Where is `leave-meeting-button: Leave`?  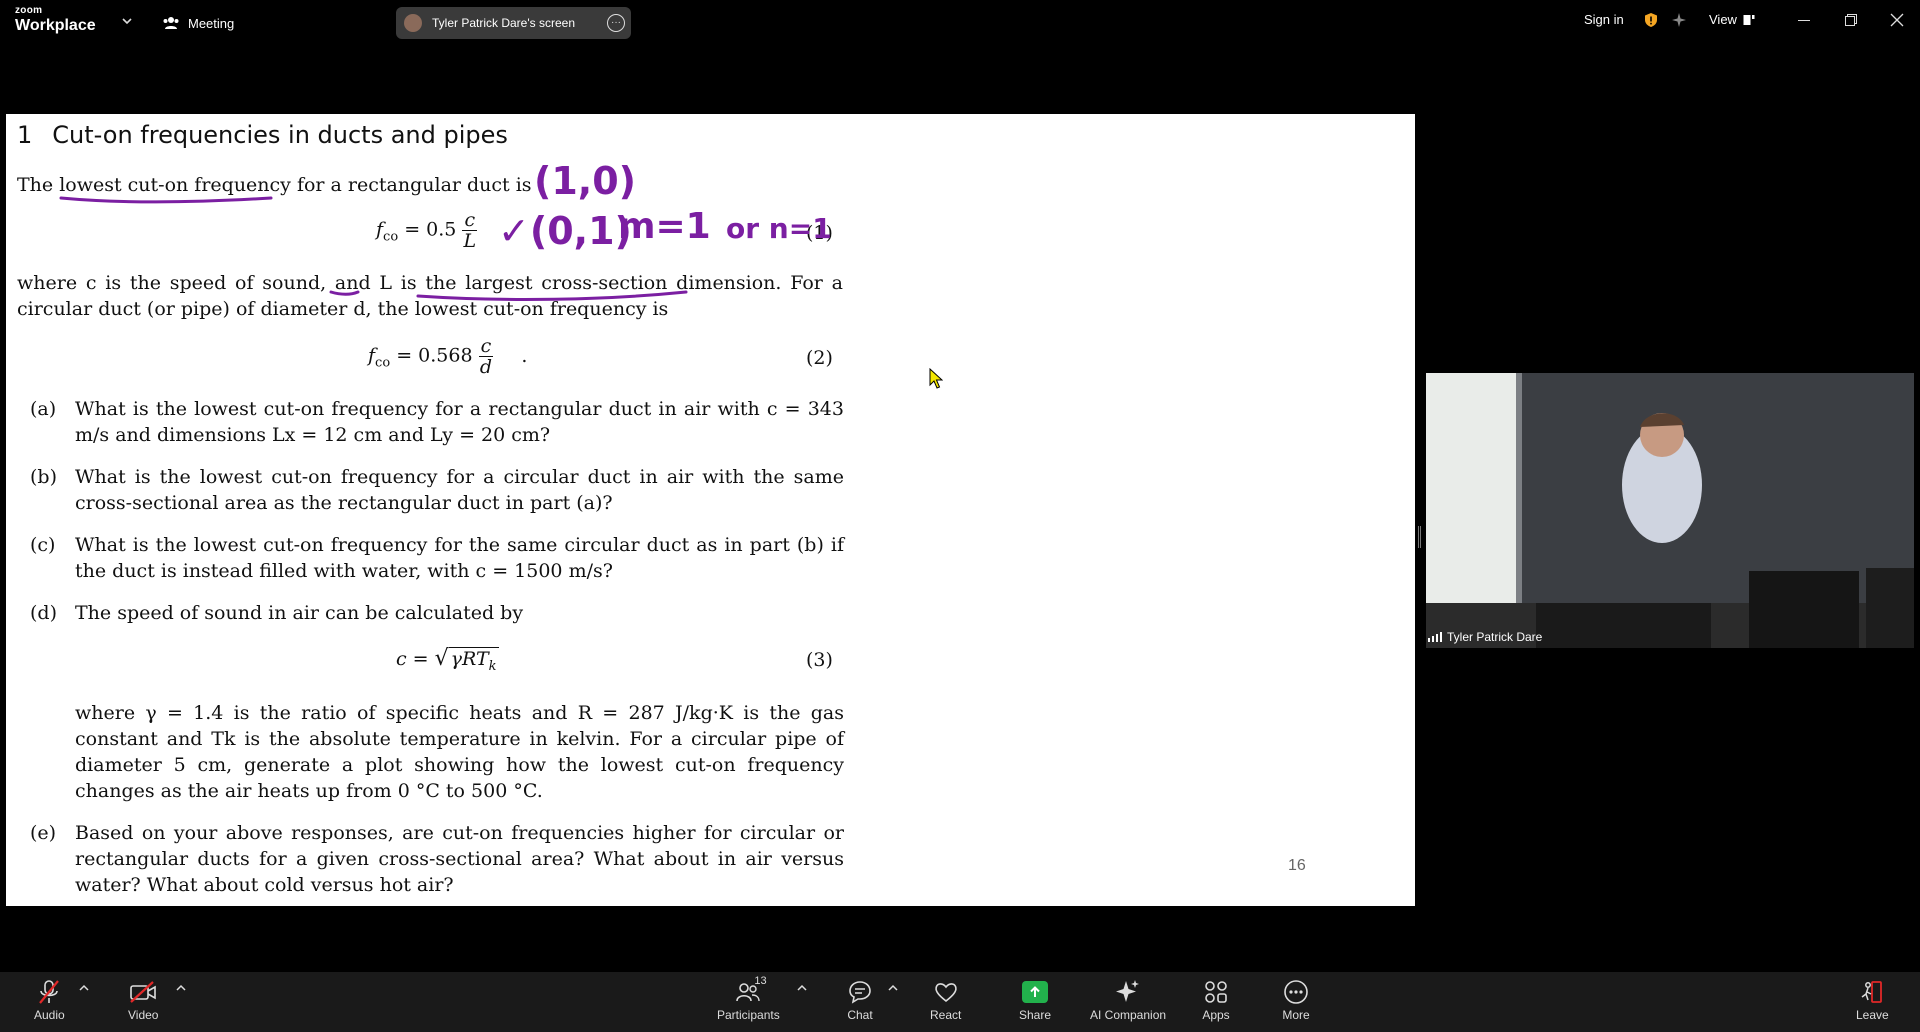 leave-meeting-button: Leave is located at coordinates (1872, 1002).